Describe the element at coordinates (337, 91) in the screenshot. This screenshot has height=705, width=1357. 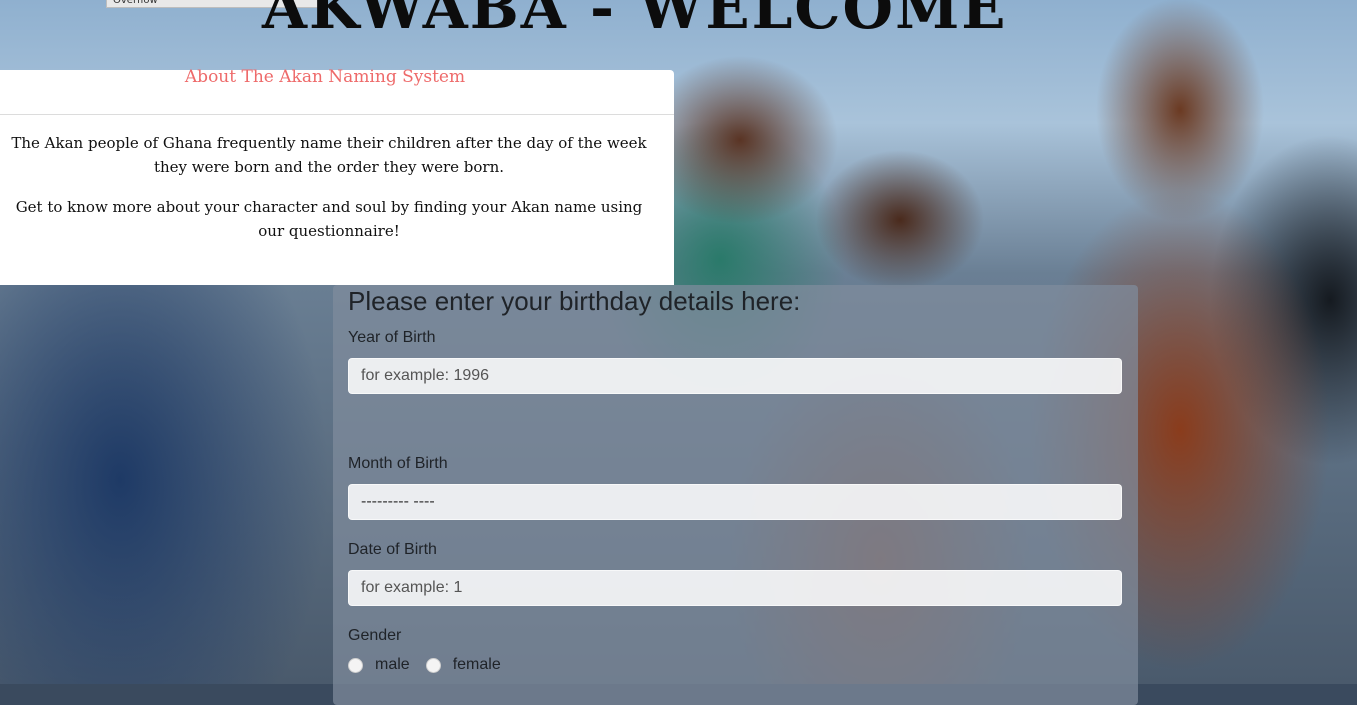
I see `about-header: About The Akan Naming System` at that location.